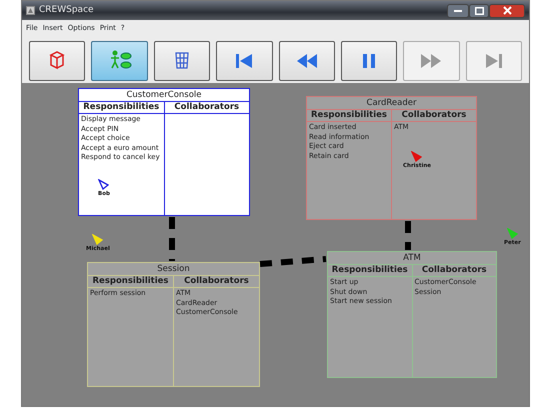  What do you see at coordinates (306, 60) in the screenshot?
I see `rewind-button` at bounding box center [306, 60].